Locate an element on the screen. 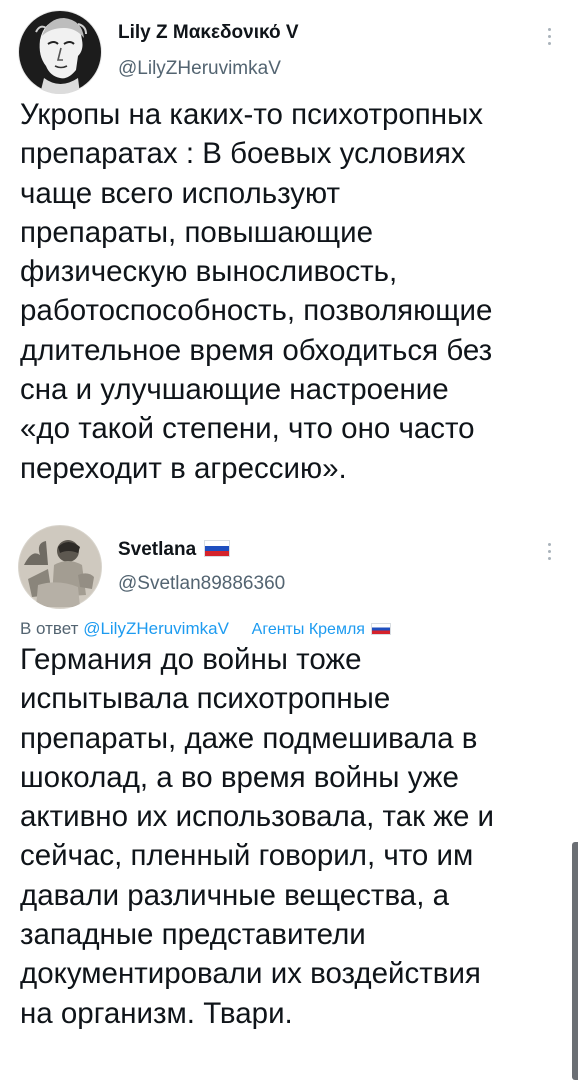  community-tag-label: Агенты Кремля is located at coordinates (308, 629).